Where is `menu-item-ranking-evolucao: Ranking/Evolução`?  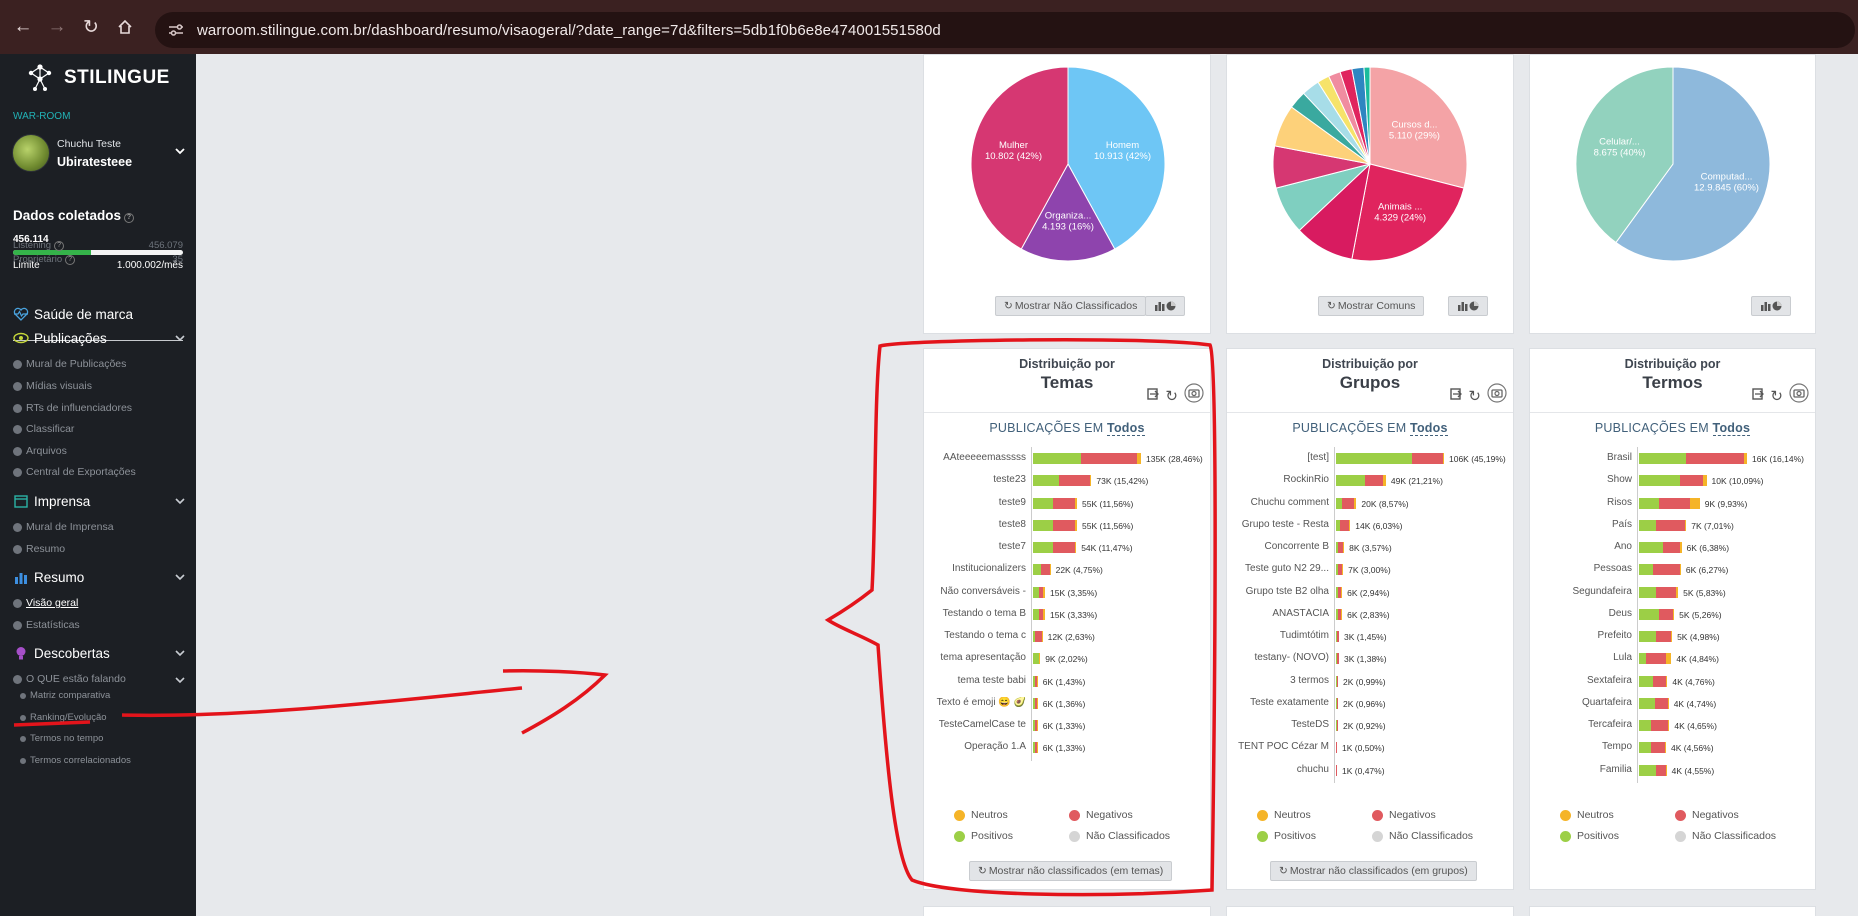
menu-item-ranking-evolucao: Ranking/Evolução is located at coordinates (63, 717).